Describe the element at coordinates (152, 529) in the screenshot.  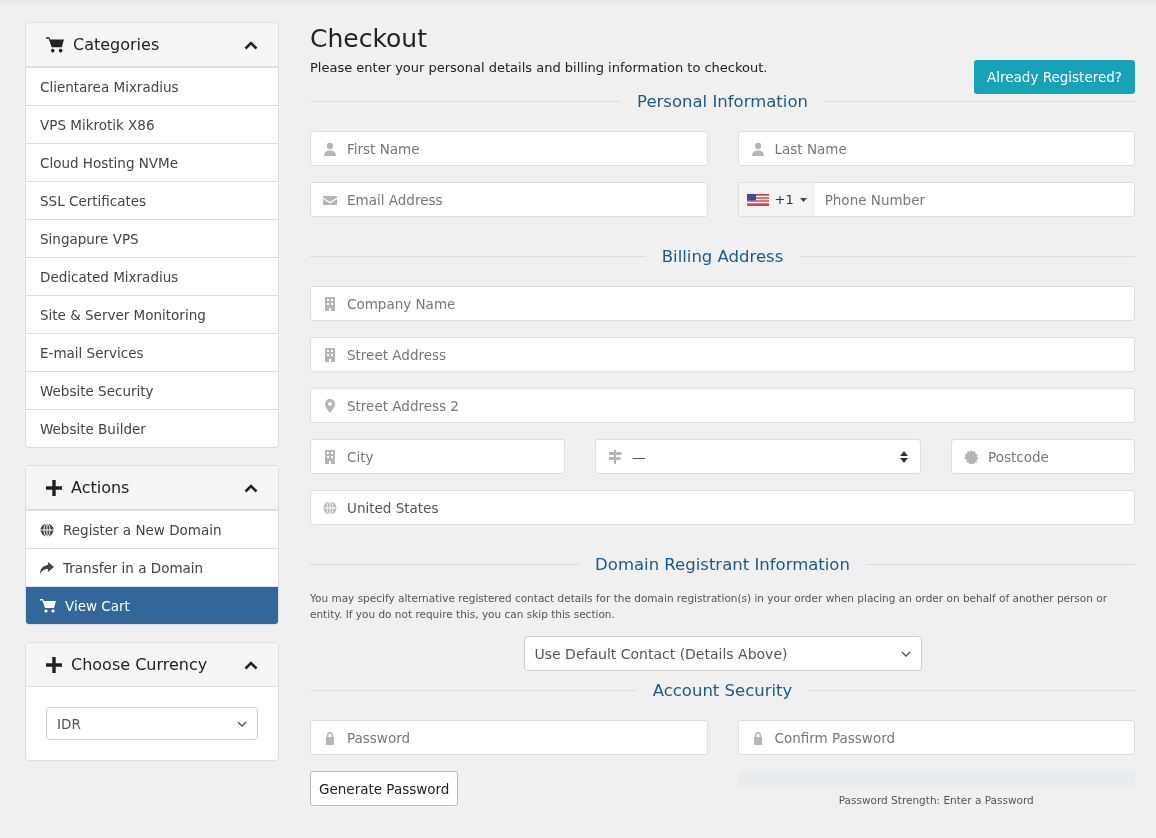
I see `sidebar-item: Register a New Domain` at that location.